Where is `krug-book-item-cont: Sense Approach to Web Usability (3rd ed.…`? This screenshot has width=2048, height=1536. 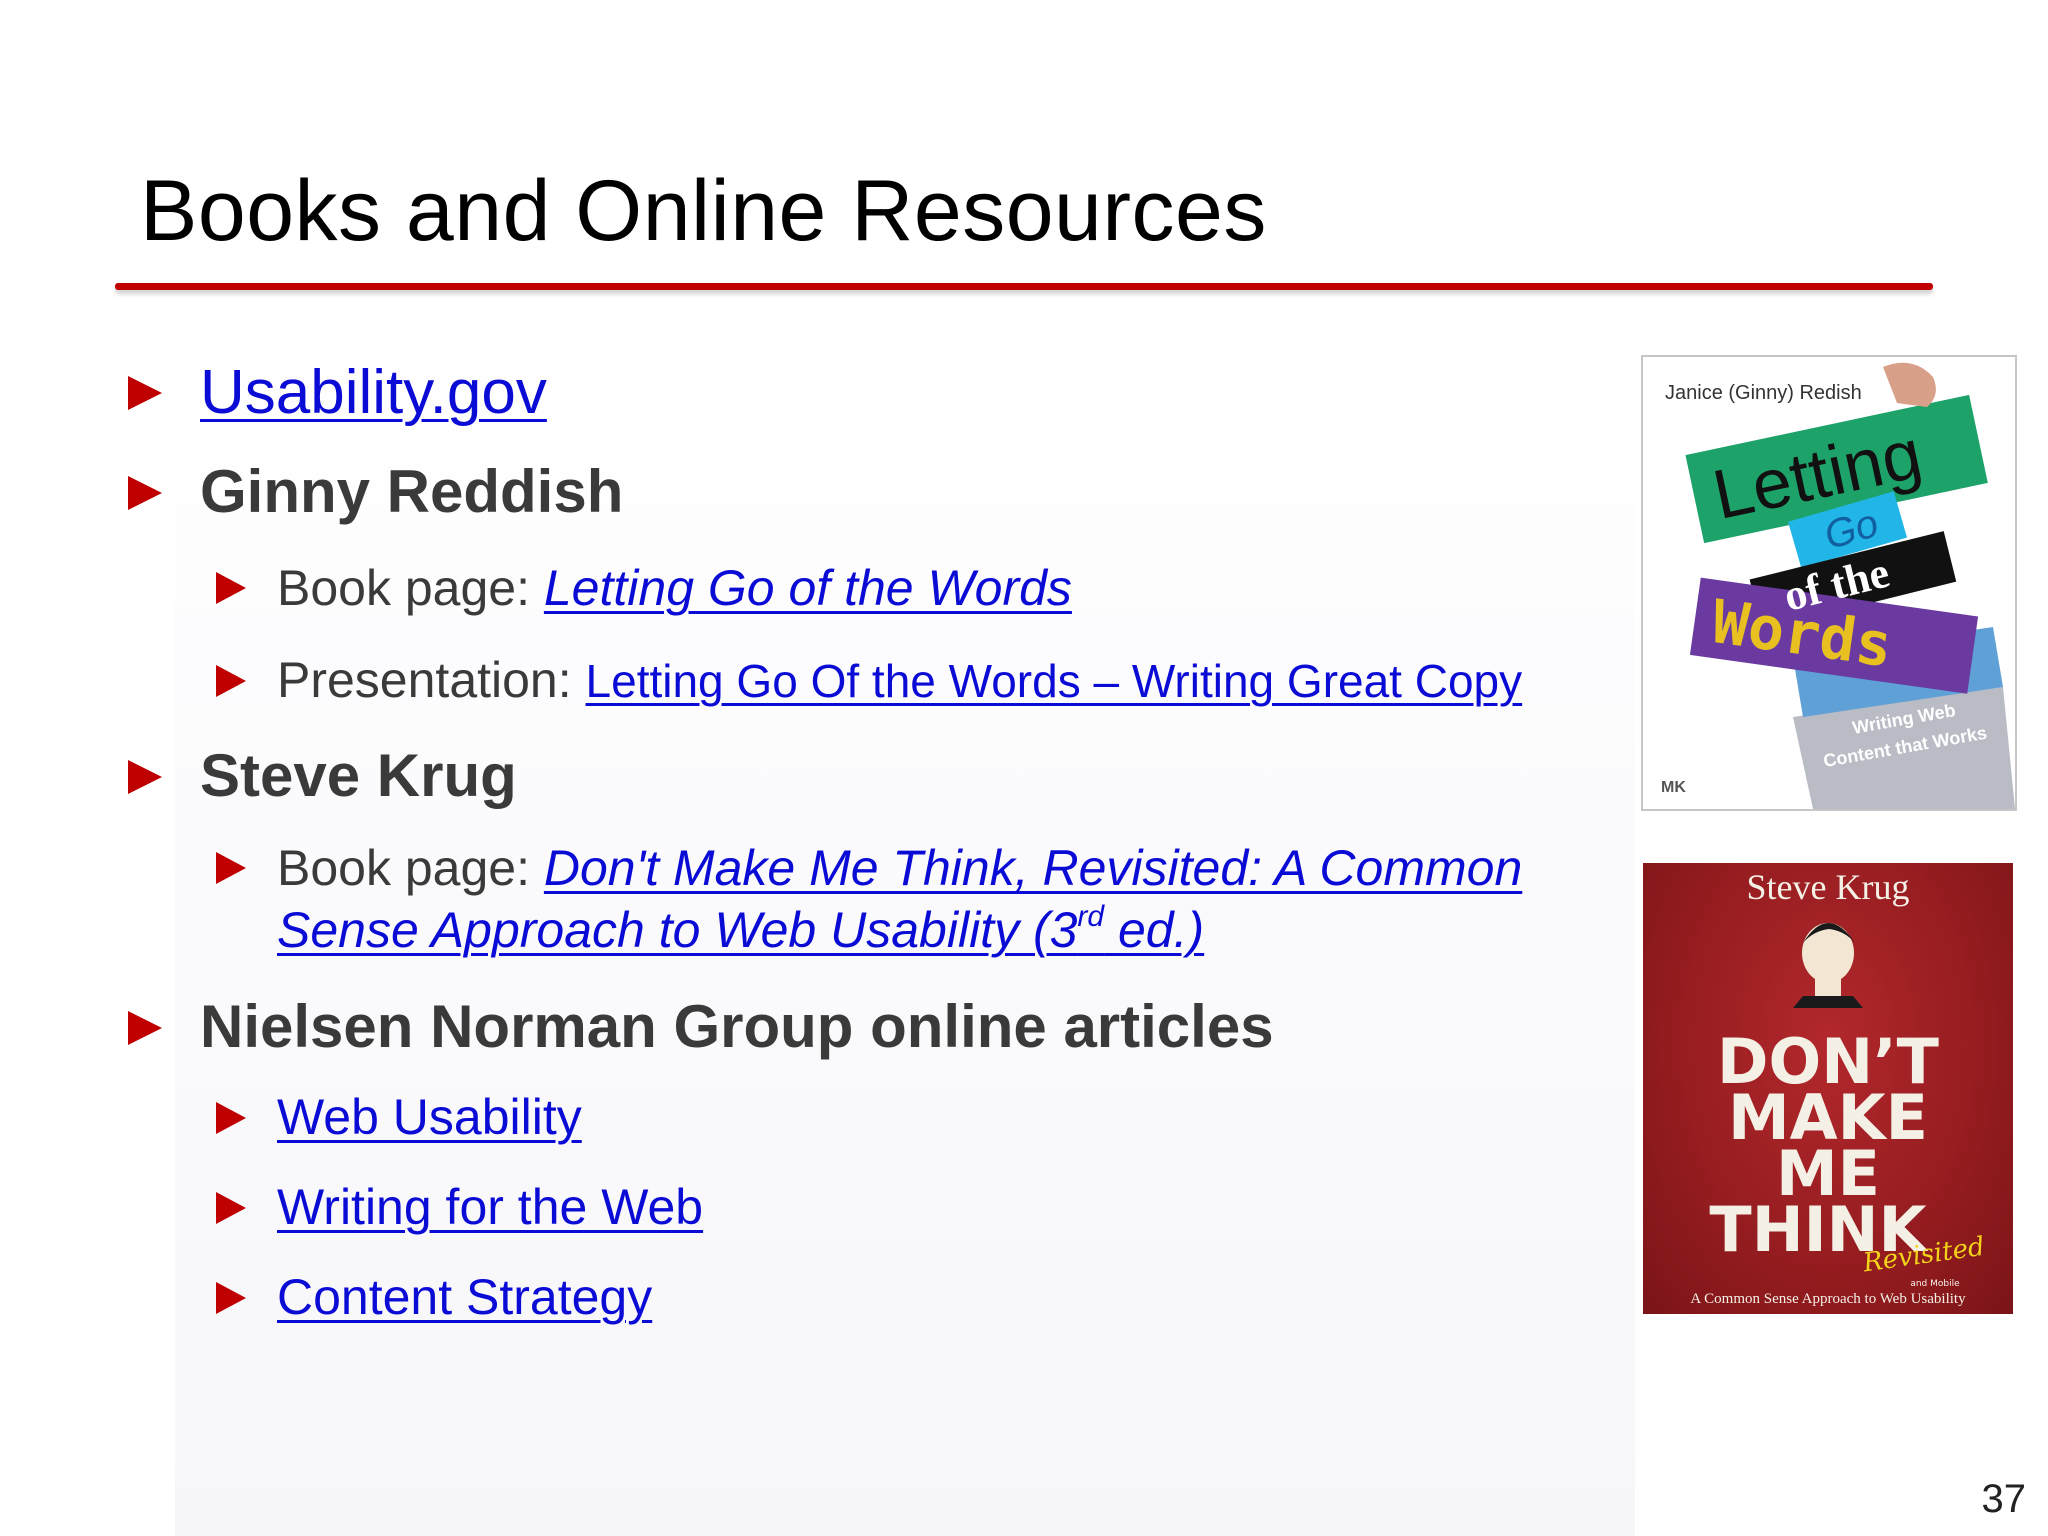 krug-book-item-cont: Sense Approach to Web Usability (3rd ed.… is located at coordinates (740, 930).